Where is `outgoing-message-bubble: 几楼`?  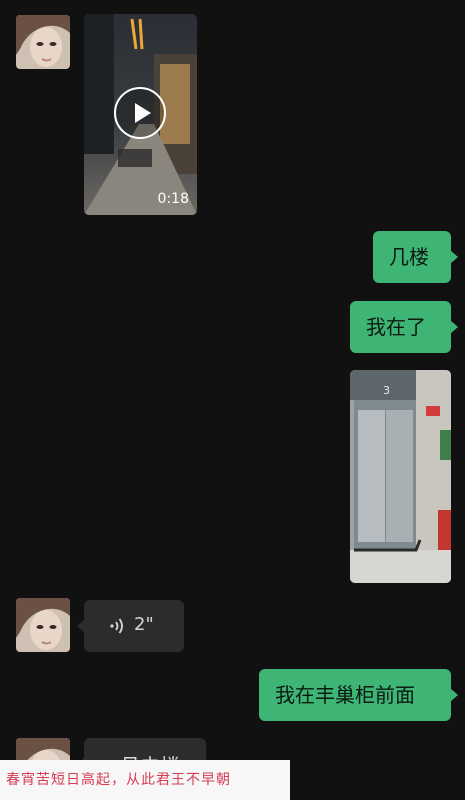 outgoing-message-bubble: 几楼 is located at coordinates (415, 257).